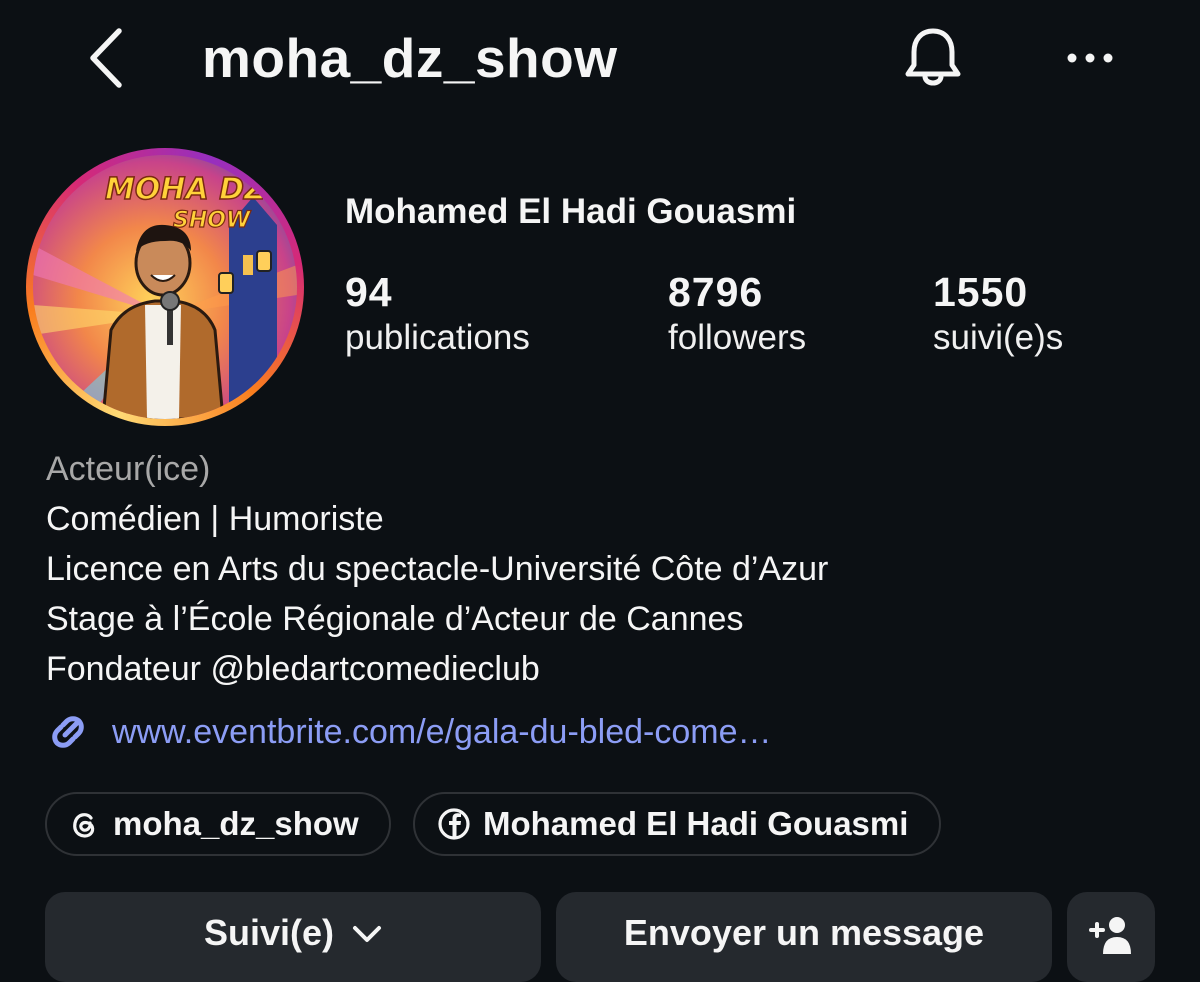  I want to click on posts-label: publications, so click(437, 337).